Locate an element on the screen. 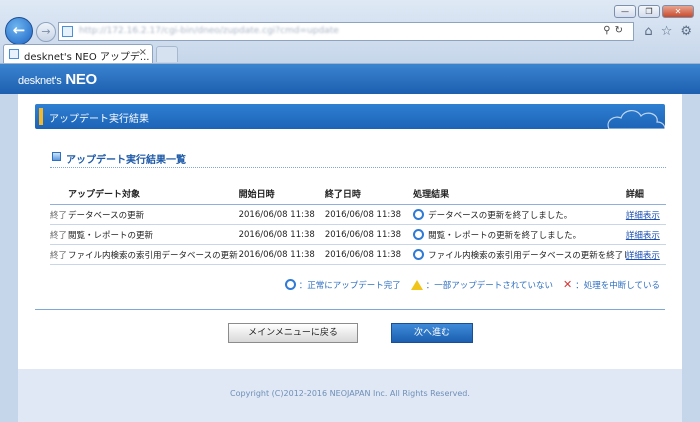  row-target: ファイル内検索の索引用データベースの更新 is located at coordinates (153, 254).